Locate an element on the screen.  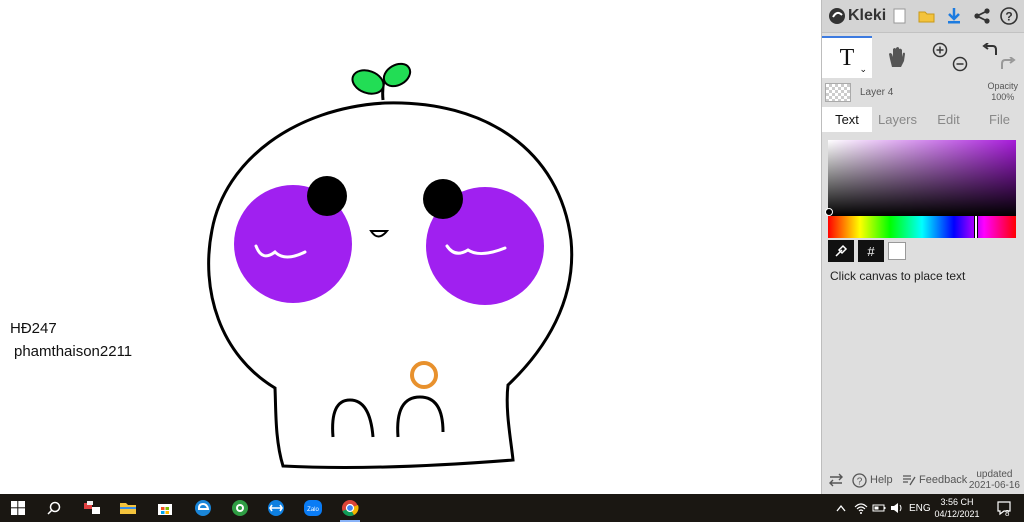
color-tools-row: # is located at coordinates (922, 251).